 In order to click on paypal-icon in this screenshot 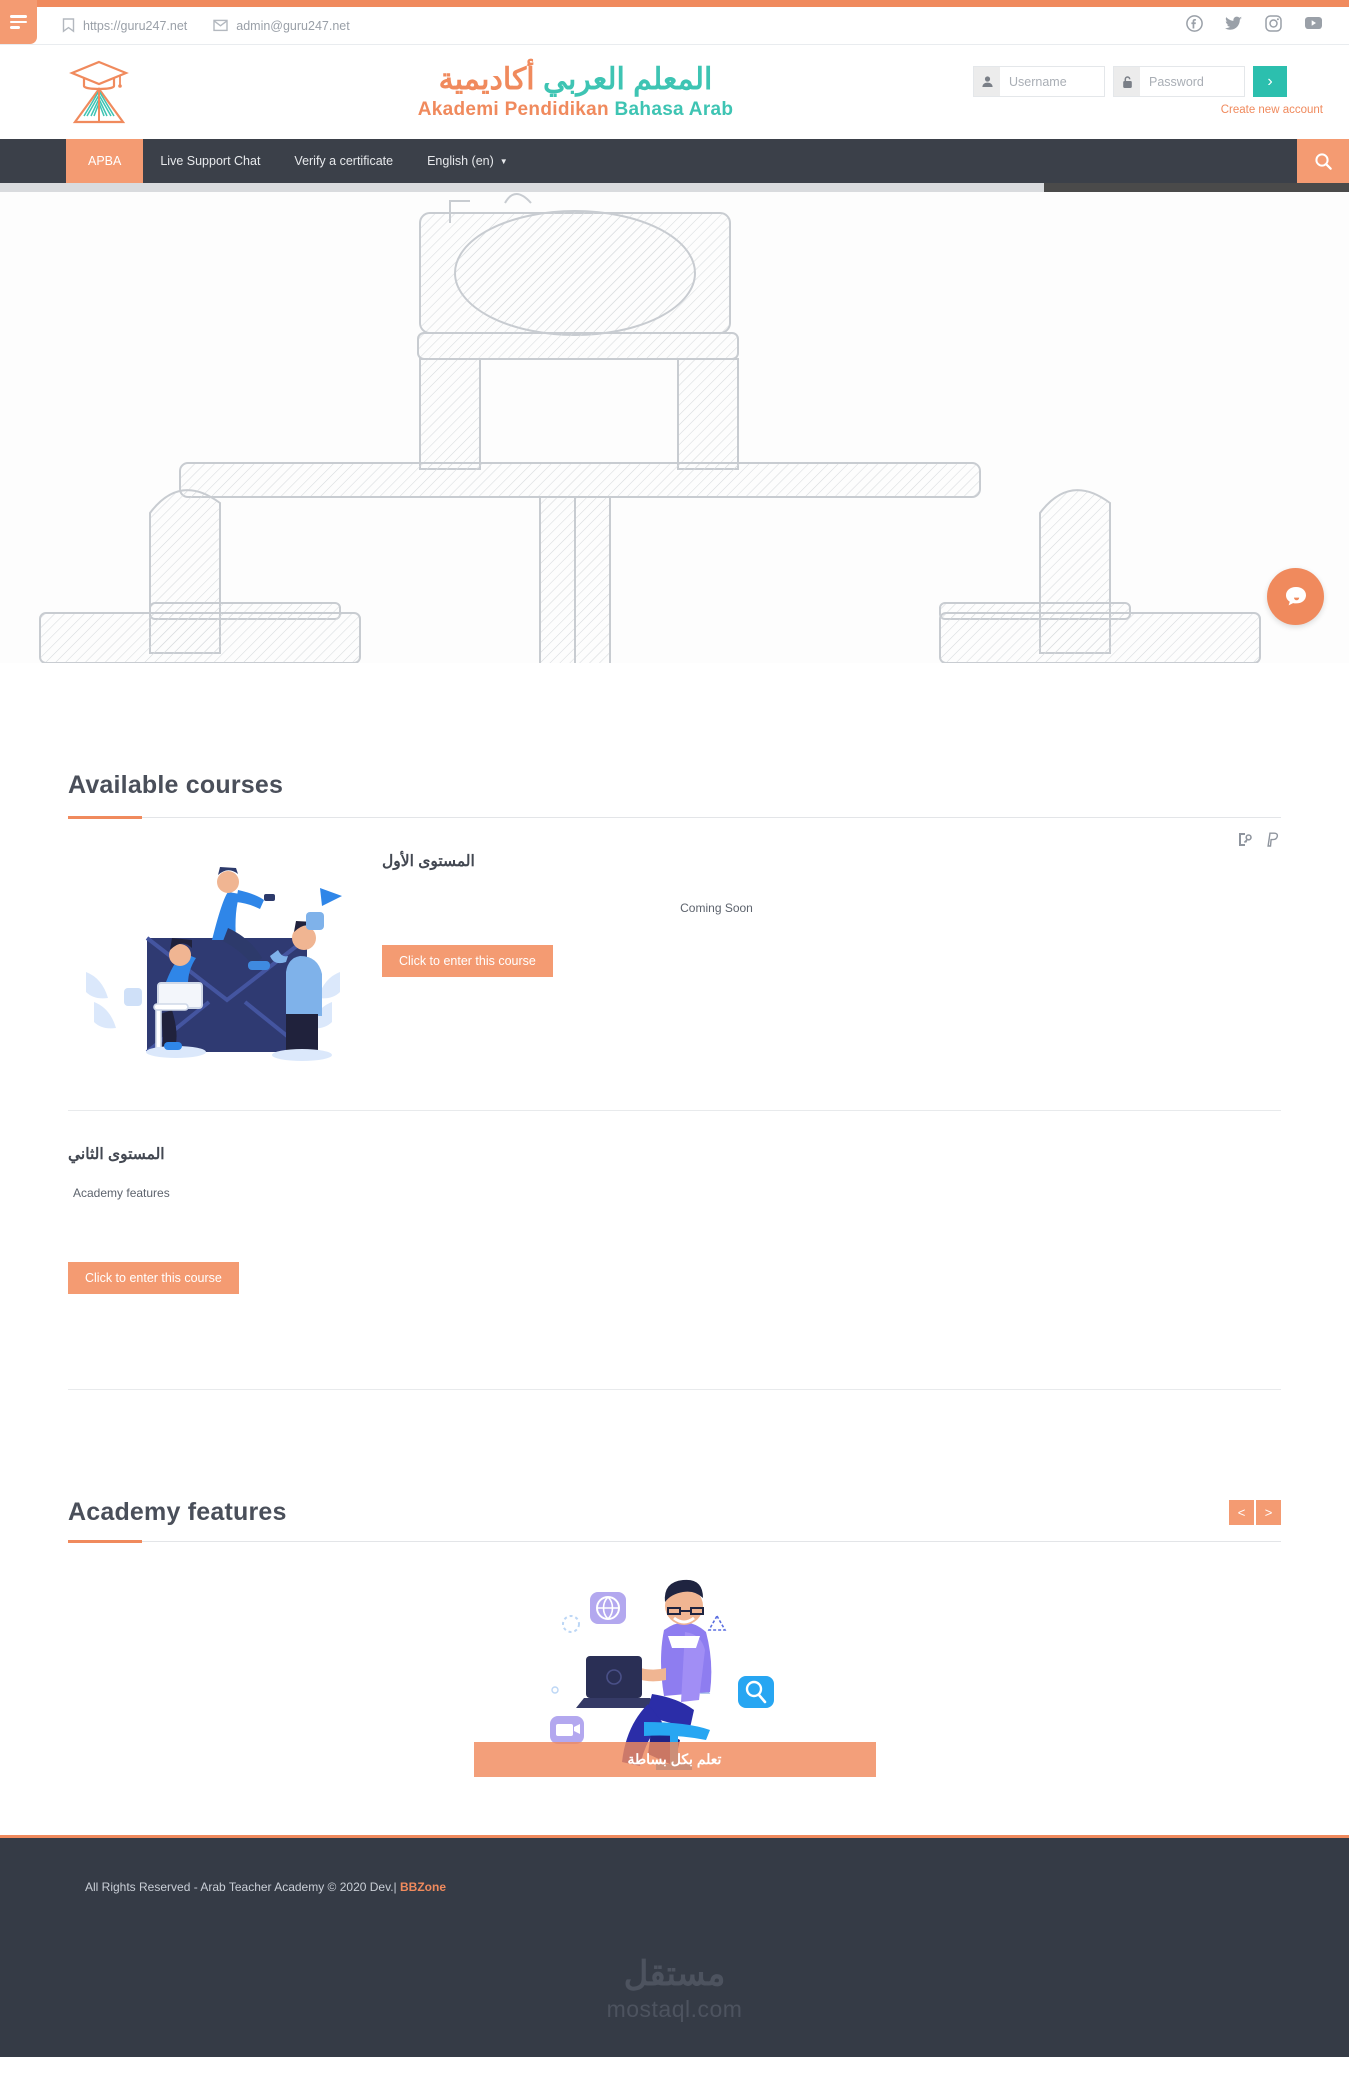, I will do `click(1272, 842)`.